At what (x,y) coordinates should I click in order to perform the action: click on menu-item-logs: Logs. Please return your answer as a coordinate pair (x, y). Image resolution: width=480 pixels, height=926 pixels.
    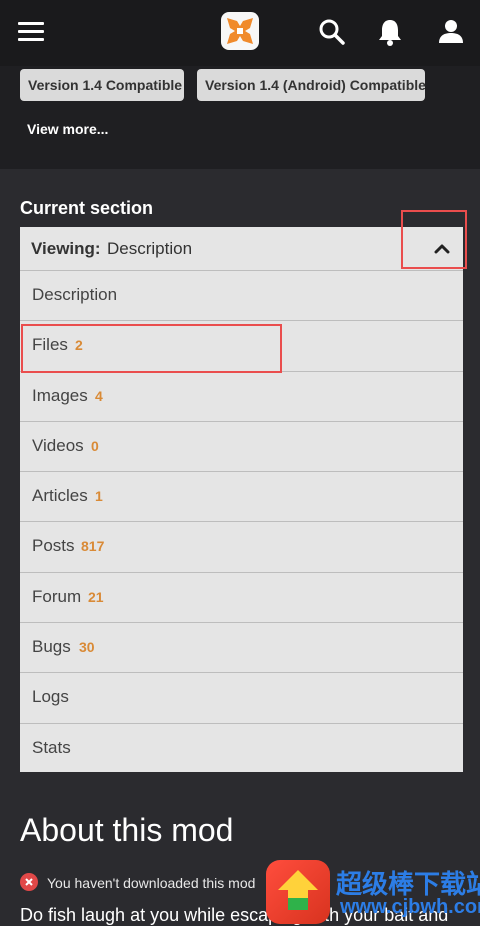
    Looking at the image, I should click on (241, 698).